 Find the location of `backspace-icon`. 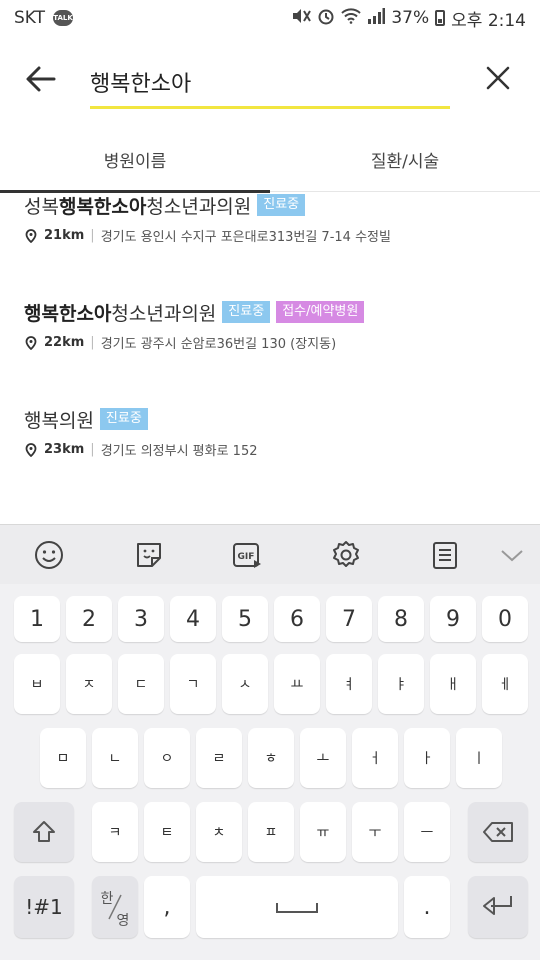

backspace-icon is located at coordinates (498, 832).